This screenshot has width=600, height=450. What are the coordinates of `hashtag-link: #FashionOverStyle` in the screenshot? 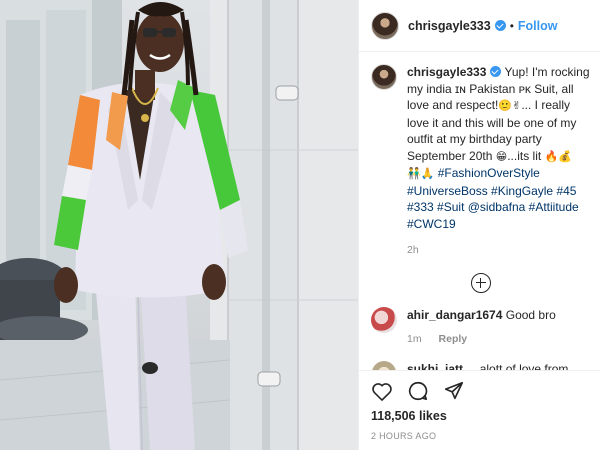 It's located at (489, 173).